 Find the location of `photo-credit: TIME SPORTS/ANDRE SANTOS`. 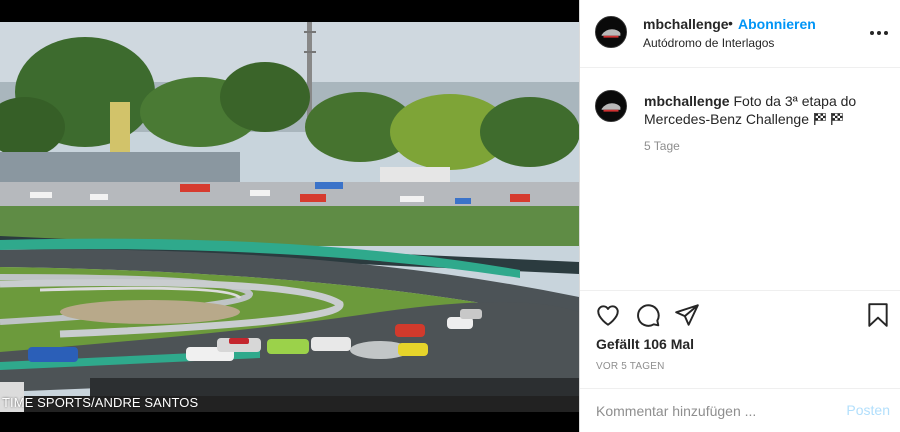

photo-credit: TIME SPORTS/ANDRE SANTOS is located at coordinates (100, 402).